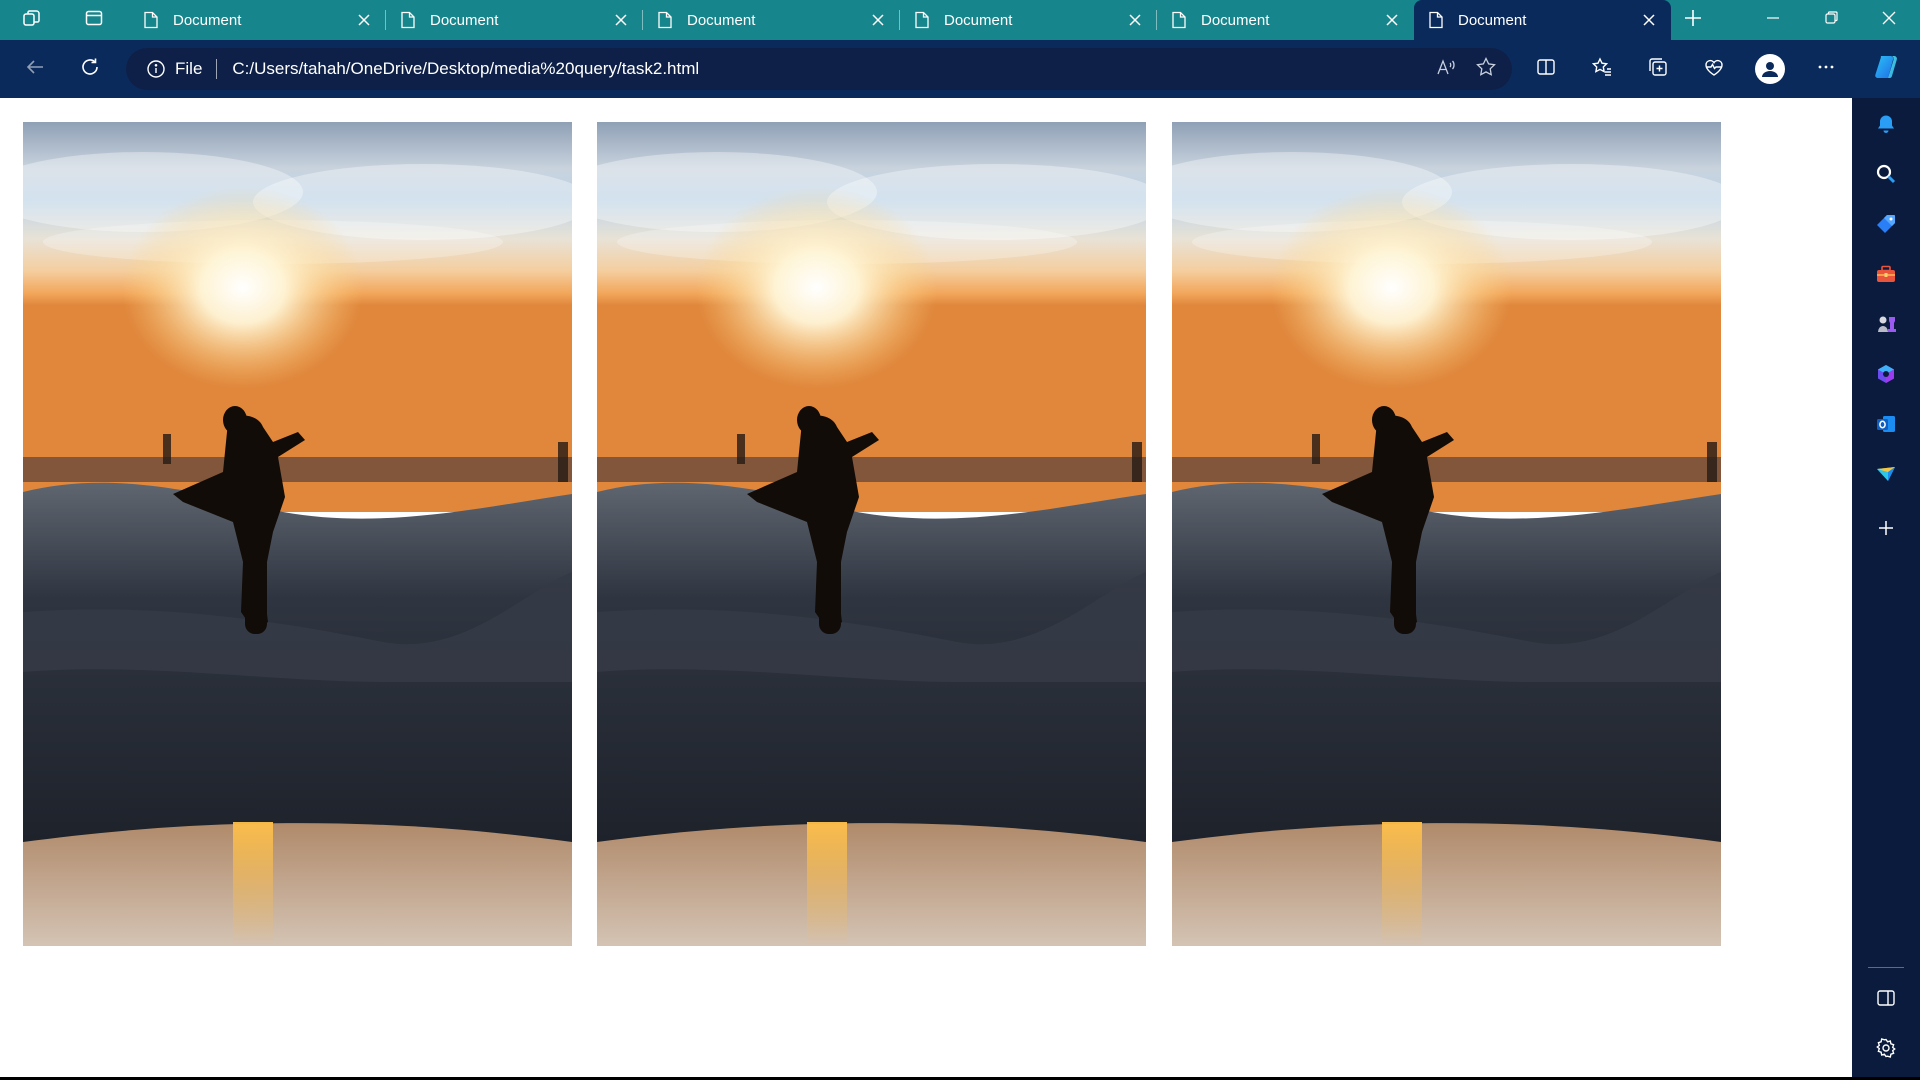 This screenshot has width=1920, height=1080. I want to click on more-icon, so click(1826, 69).